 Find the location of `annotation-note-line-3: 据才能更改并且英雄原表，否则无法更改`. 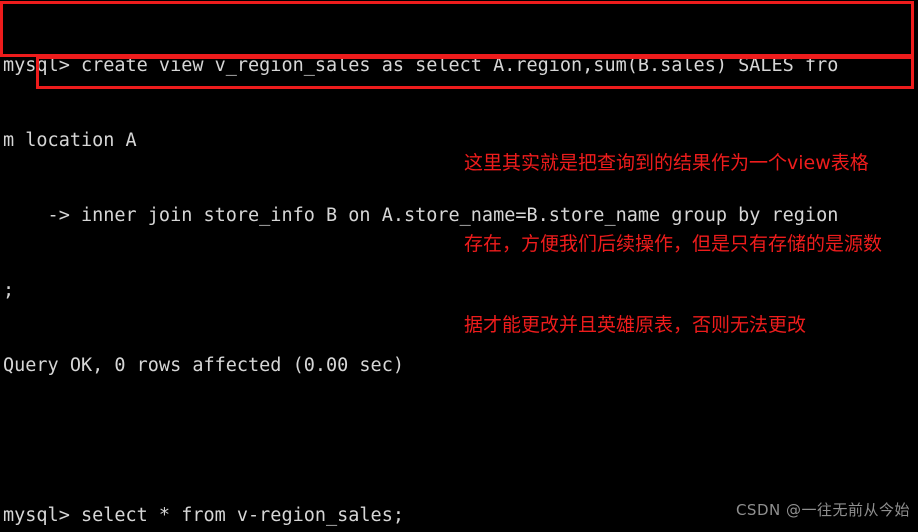

annotation-note-line-3: 据才能更改并且英雄原表，否则无法更改 is located at coordinates (635, 325).